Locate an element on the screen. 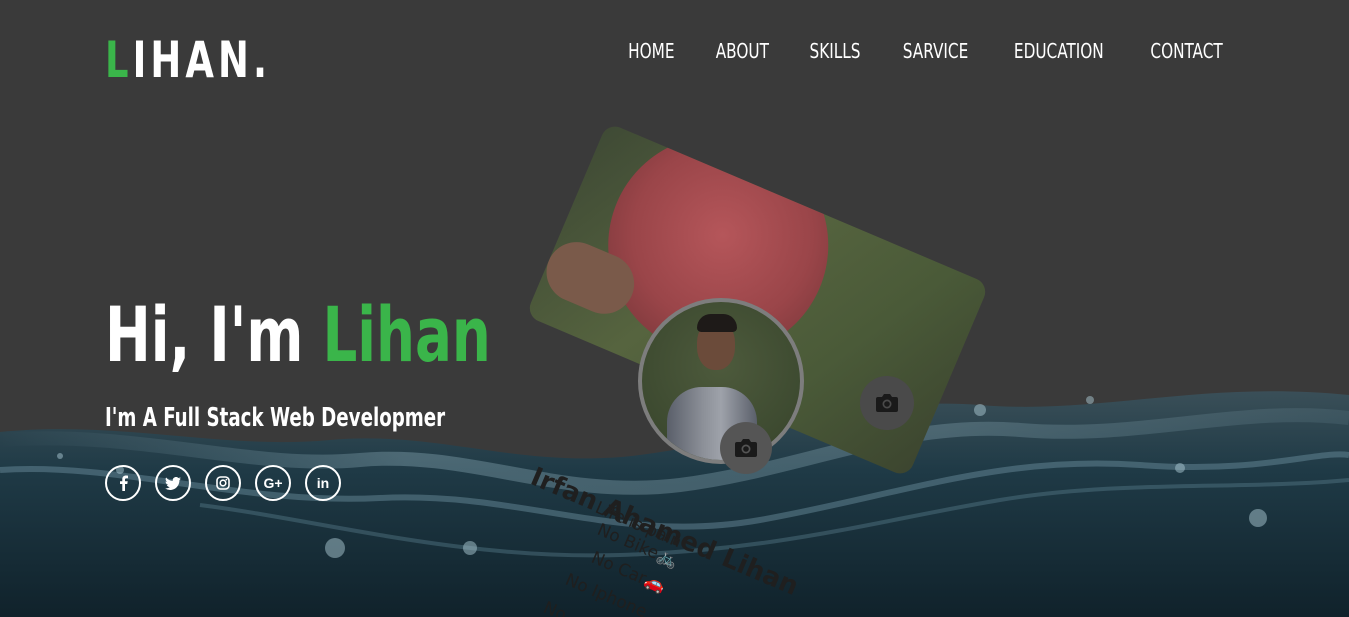 This screenshot has width=1349, height=617. nav-contact: CONTACT is located at coordinates (1186, 51).